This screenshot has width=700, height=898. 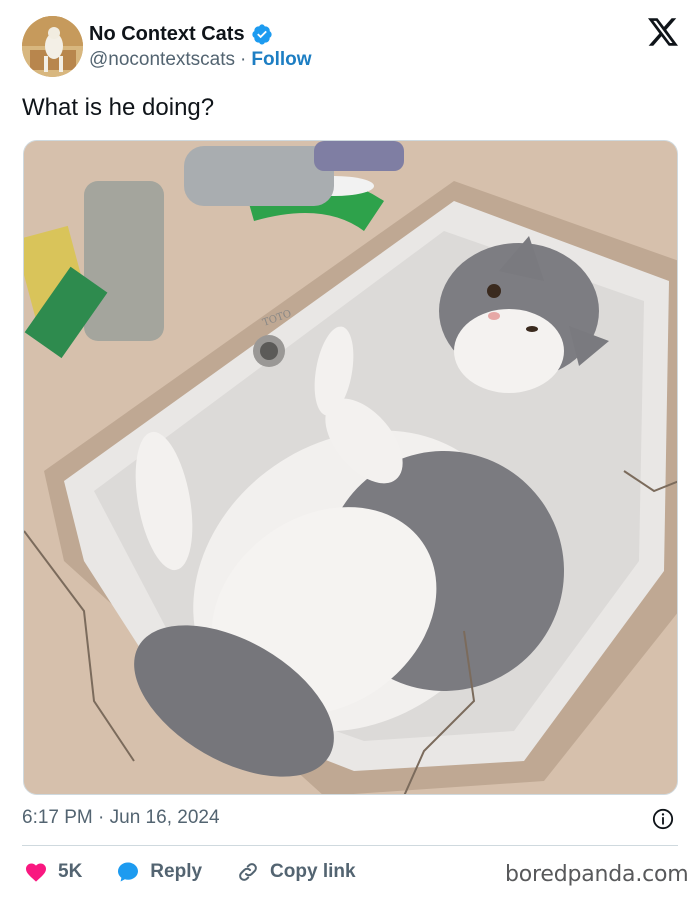 I want to click on reply-label: Reply, so click(x=176, y=871).